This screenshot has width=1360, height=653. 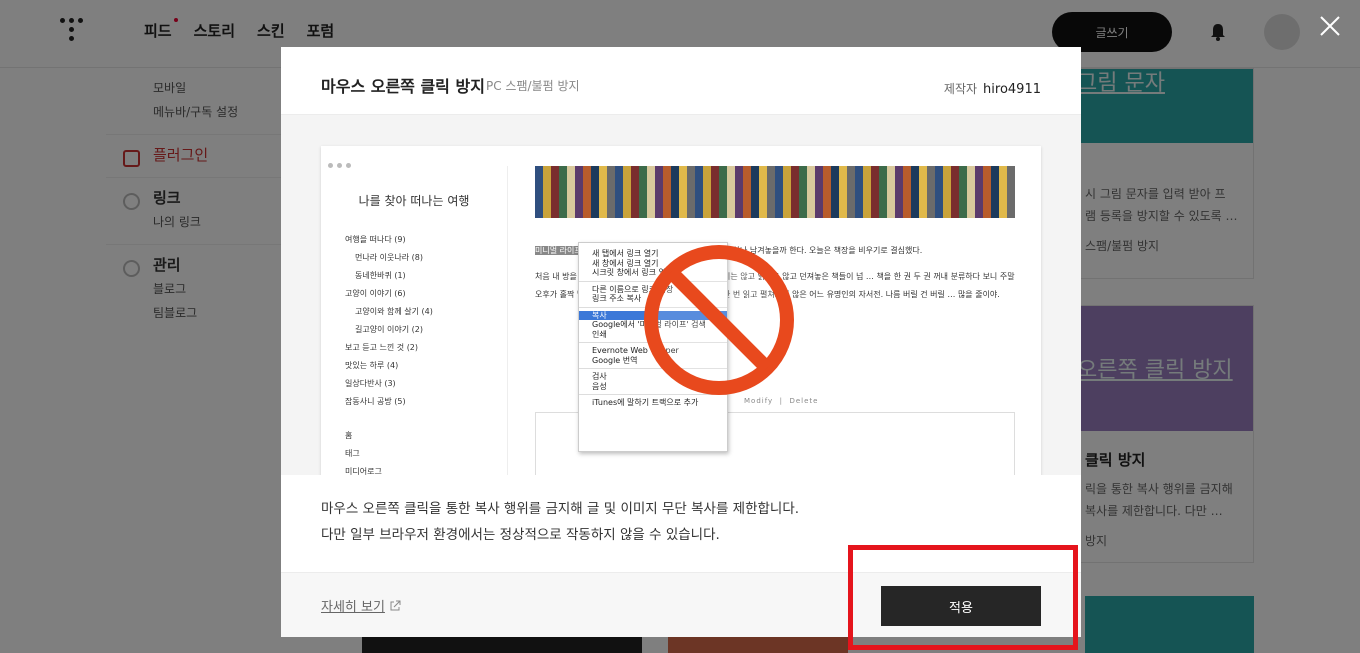 I want to click on window-controls, so click(x=681, y=157).